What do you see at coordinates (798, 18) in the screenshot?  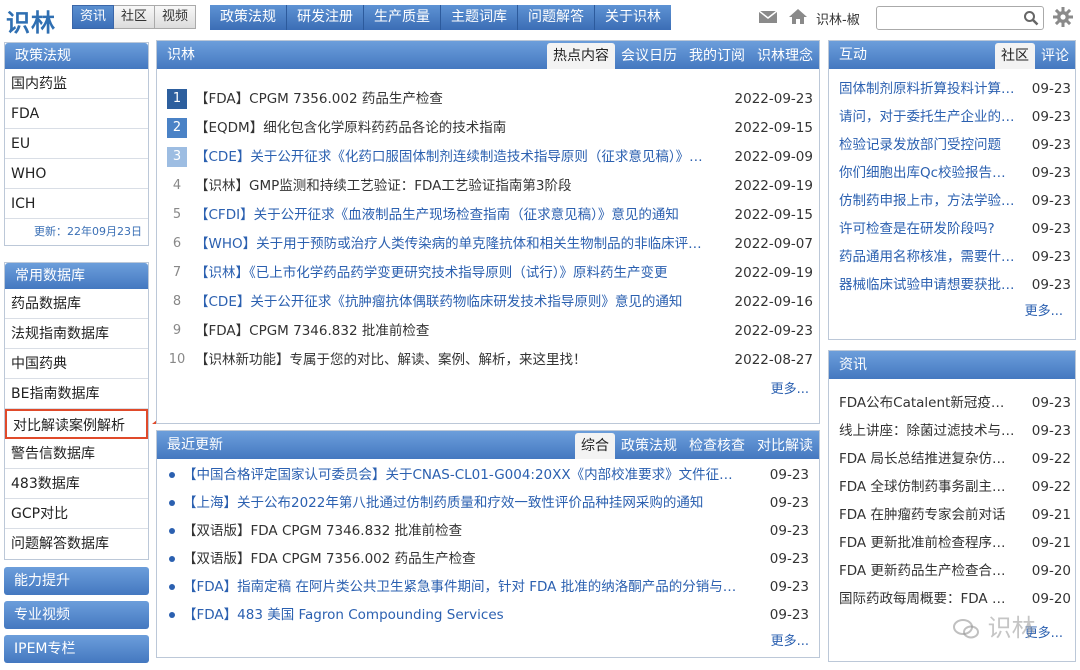 I see `home-icon` at bounding box center [798, 18].